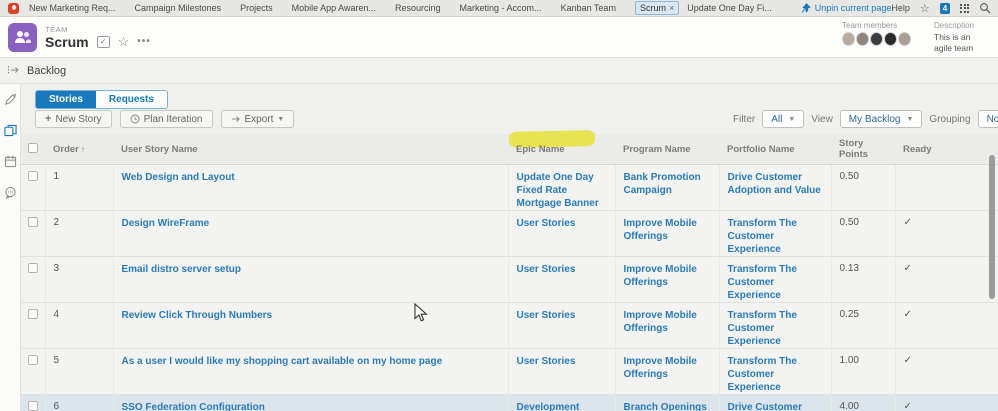 The height and width of the screenshot is (411, 998). What do you see at coordinates (900, 8) in the screenshot?
I see `help-link: Help` at bounding box center [900, 8].